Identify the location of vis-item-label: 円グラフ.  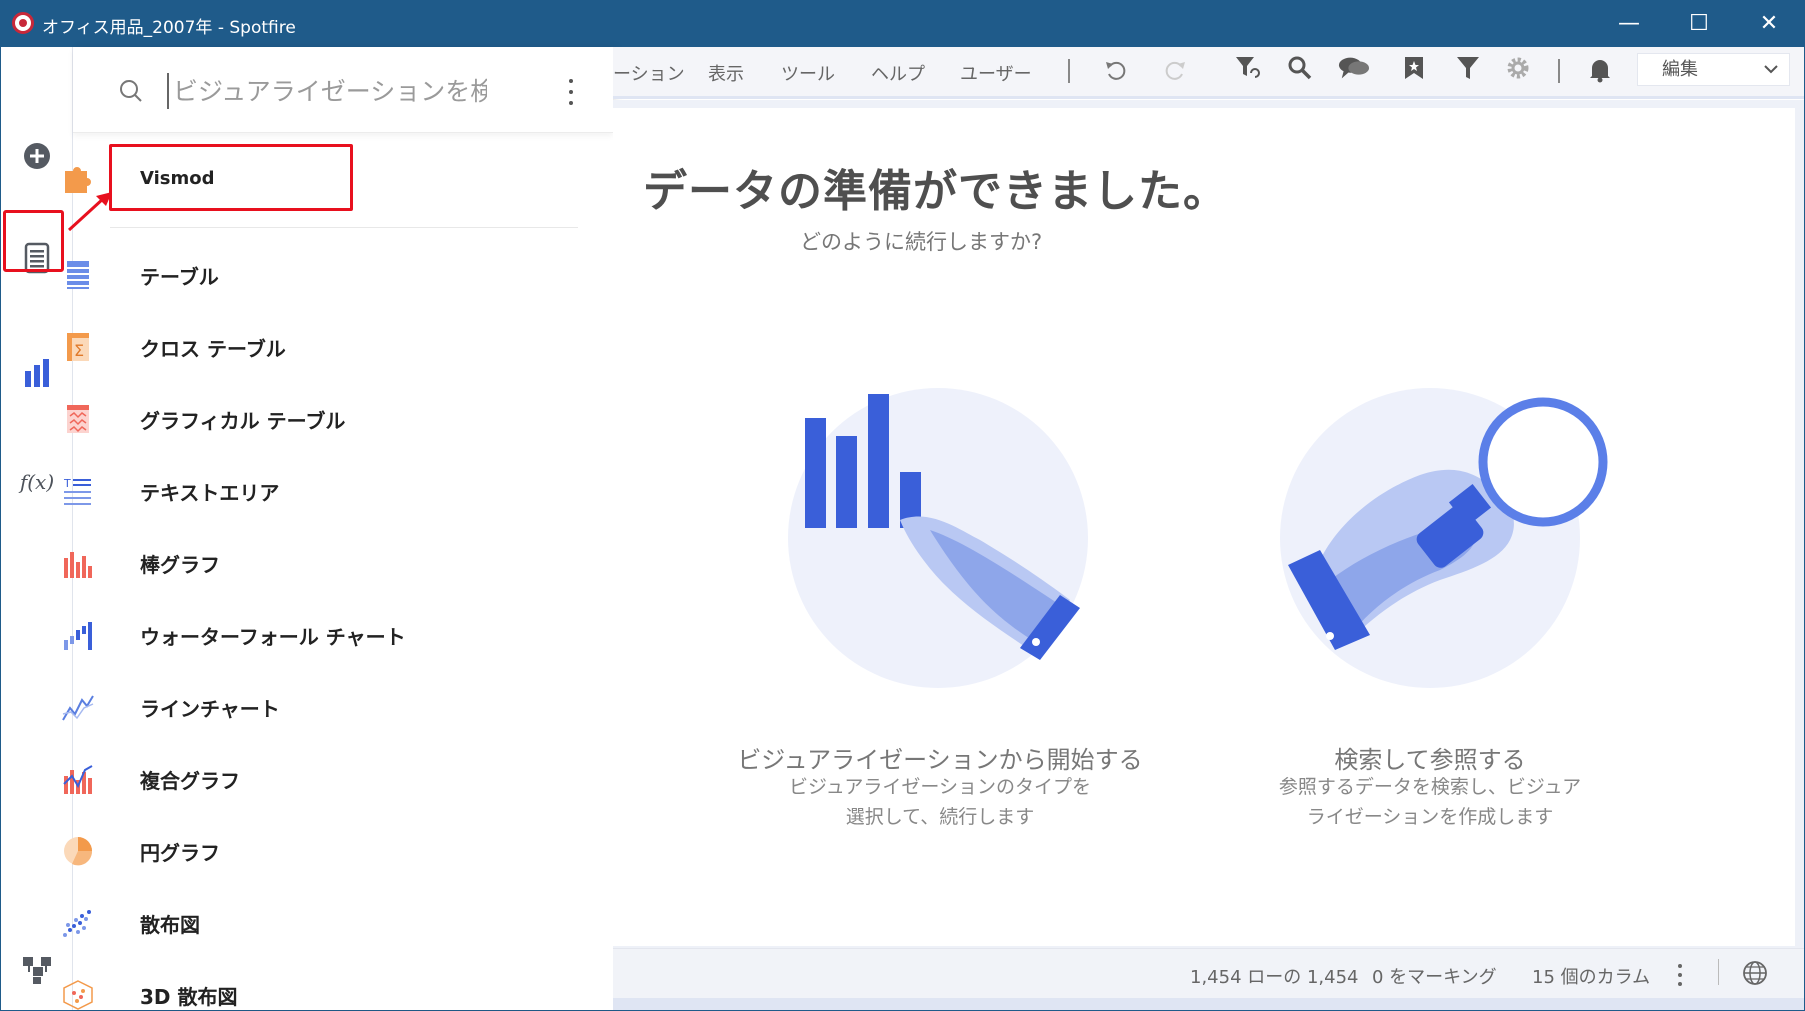
(180, 852).